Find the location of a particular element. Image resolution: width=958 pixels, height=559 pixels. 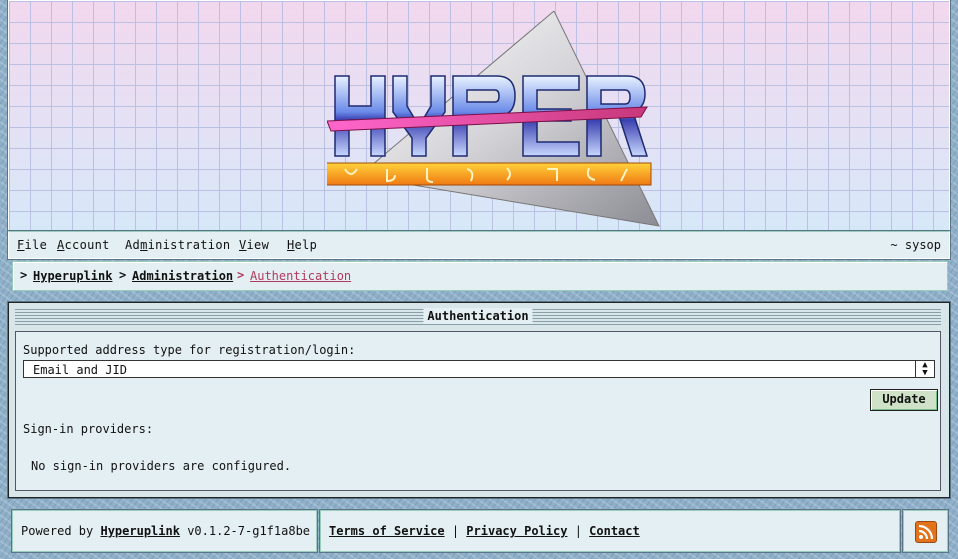

footer-powered-by: Powered by Hyperuplink v0.1.2-7-g1f1a8be is located at coordinates (164, 531).